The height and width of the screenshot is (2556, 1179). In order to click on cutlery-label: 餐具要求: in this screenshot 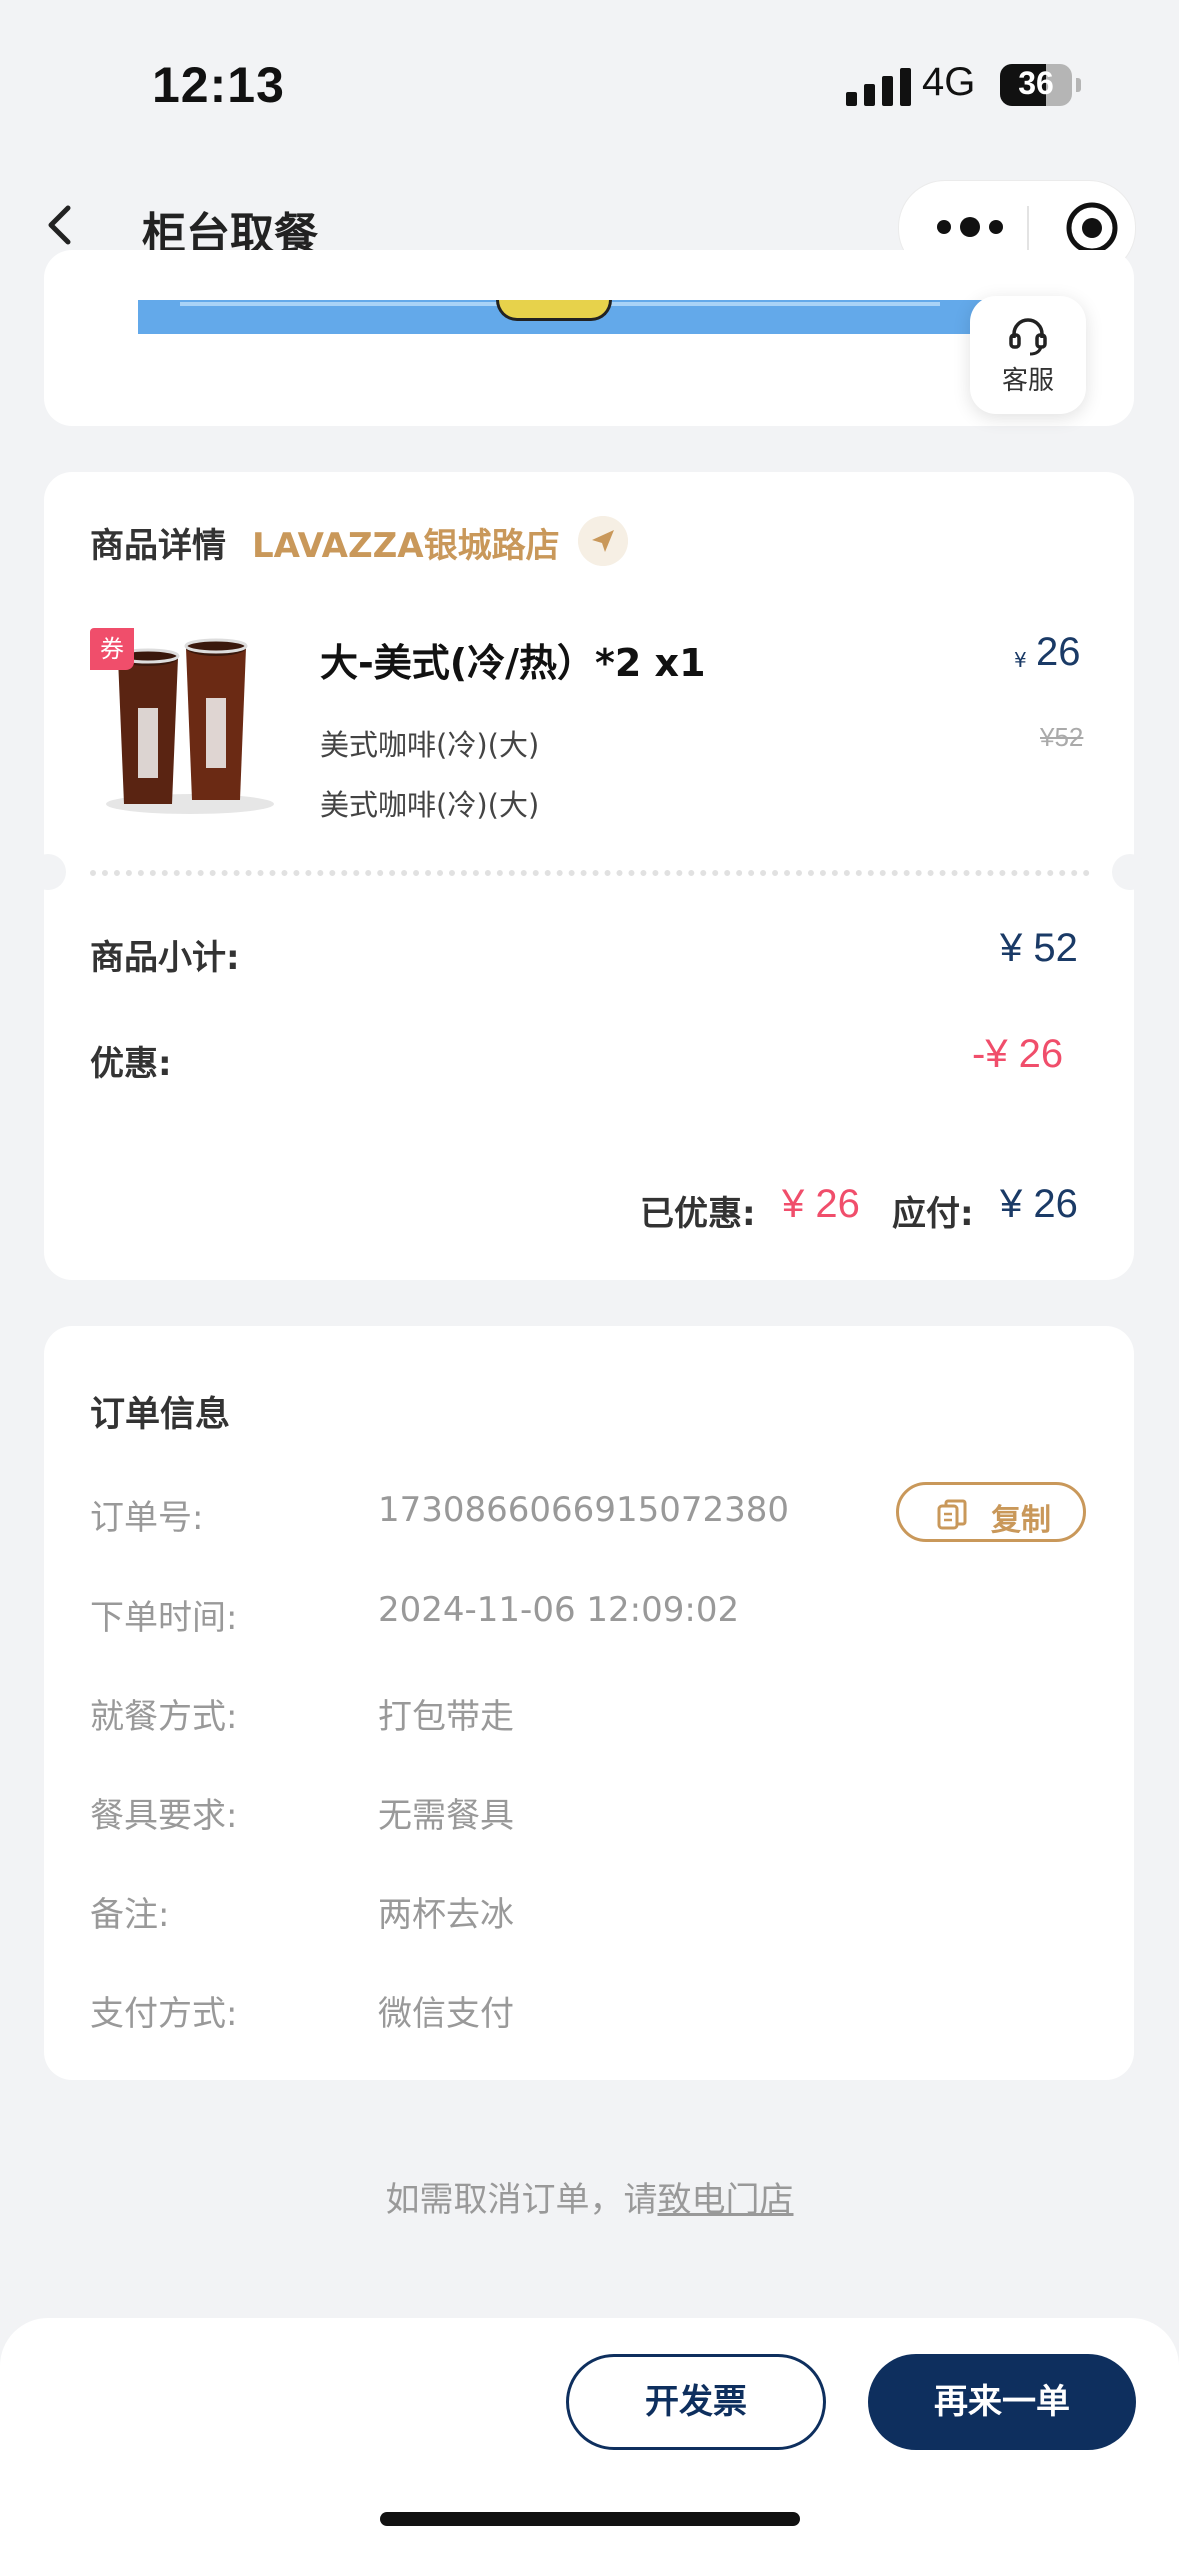, I will do `click(164, 1816)`.